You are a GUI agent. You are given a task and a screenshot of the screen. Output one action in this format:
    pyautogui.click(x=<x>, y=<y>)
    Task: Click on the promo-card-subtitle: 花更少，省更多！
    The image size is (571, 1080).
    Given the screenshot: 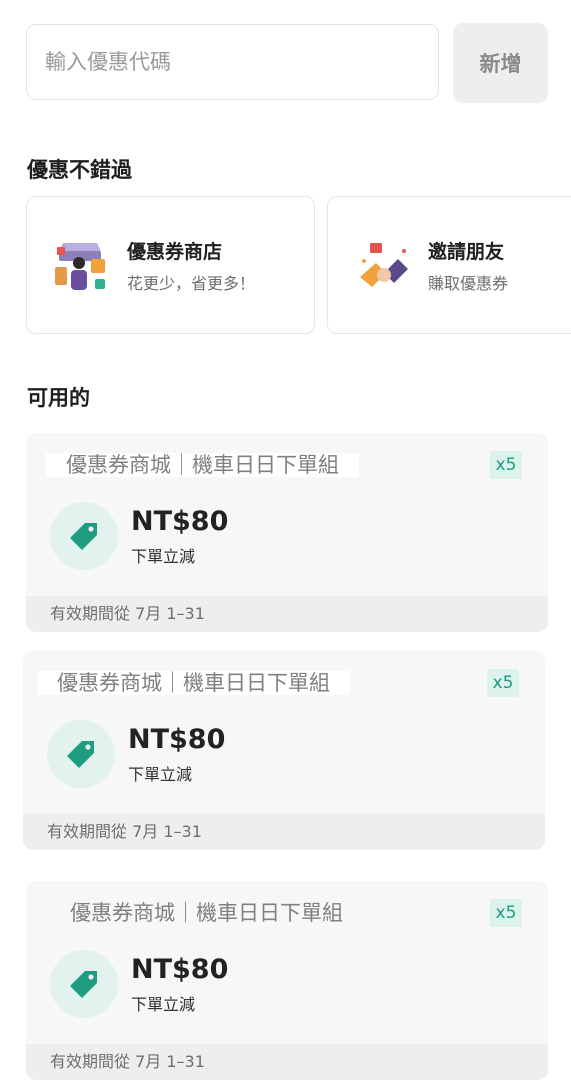 What is the action you would take?
    pyautogui.click(x=191, y=283)
    